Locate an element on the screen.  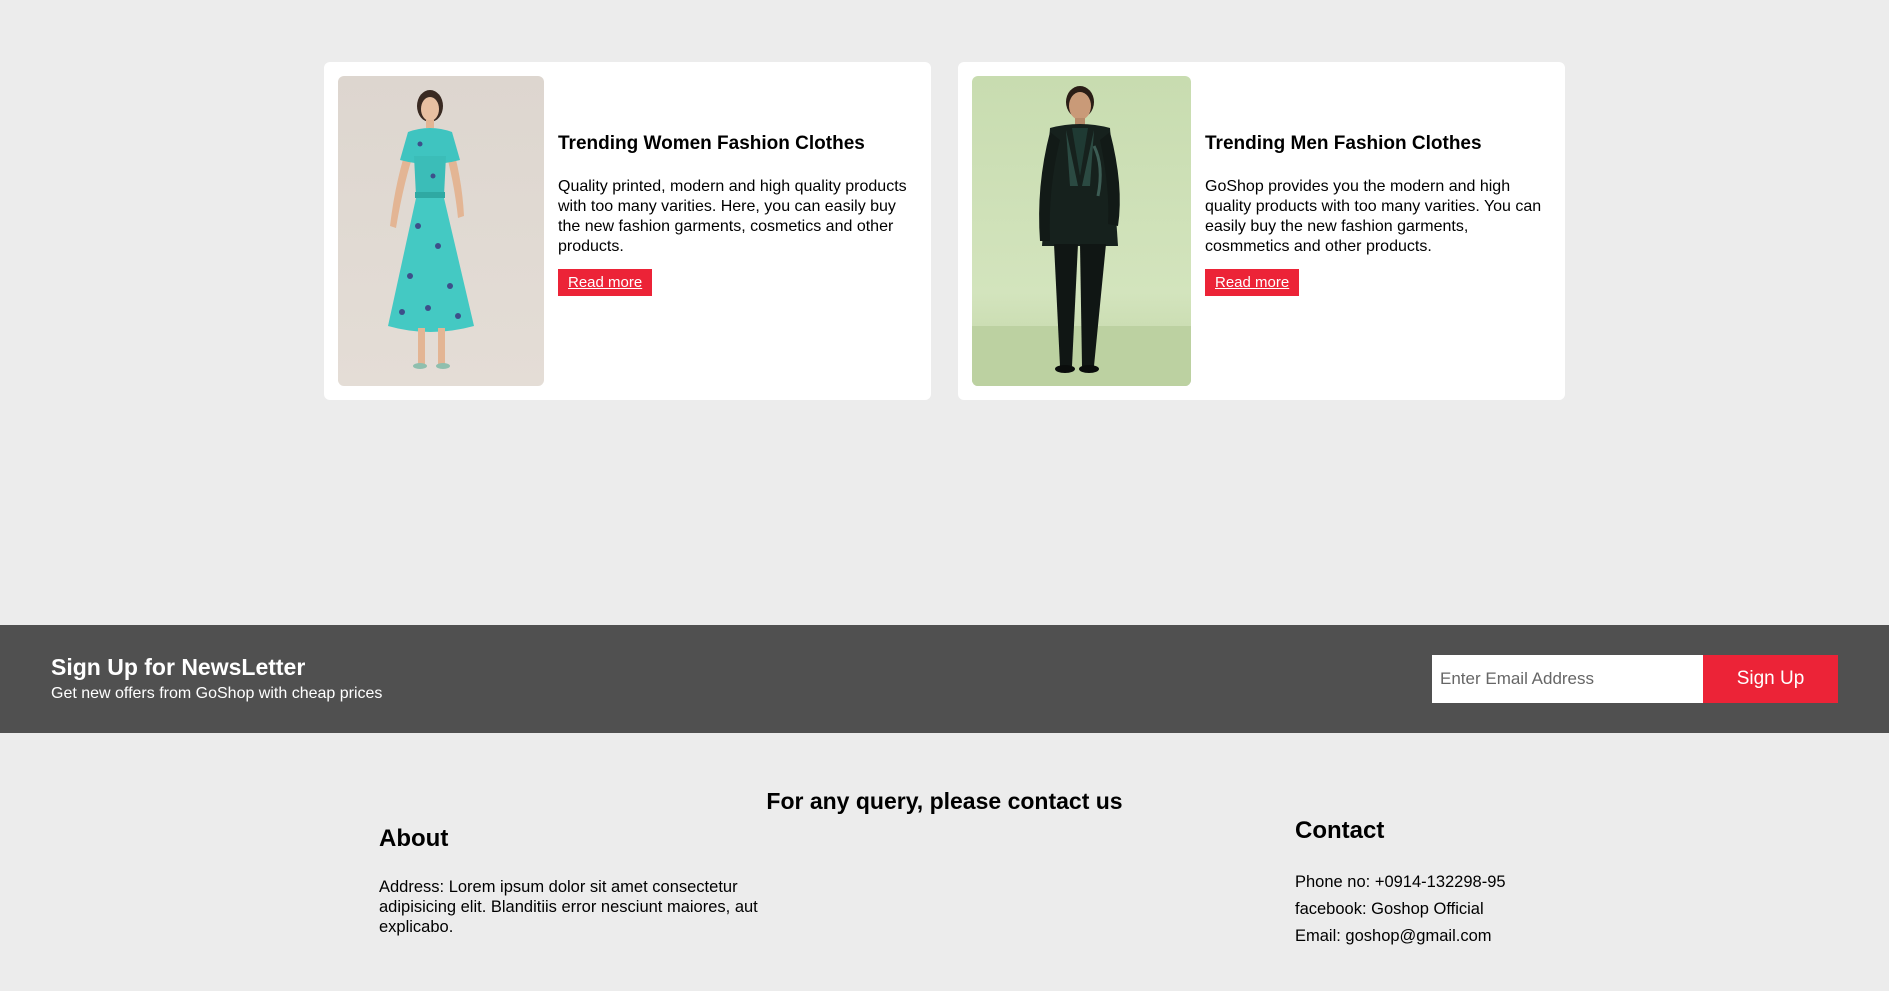
contact-facebook: facebook: Goshop Official is located at coordinates (1389, 909).